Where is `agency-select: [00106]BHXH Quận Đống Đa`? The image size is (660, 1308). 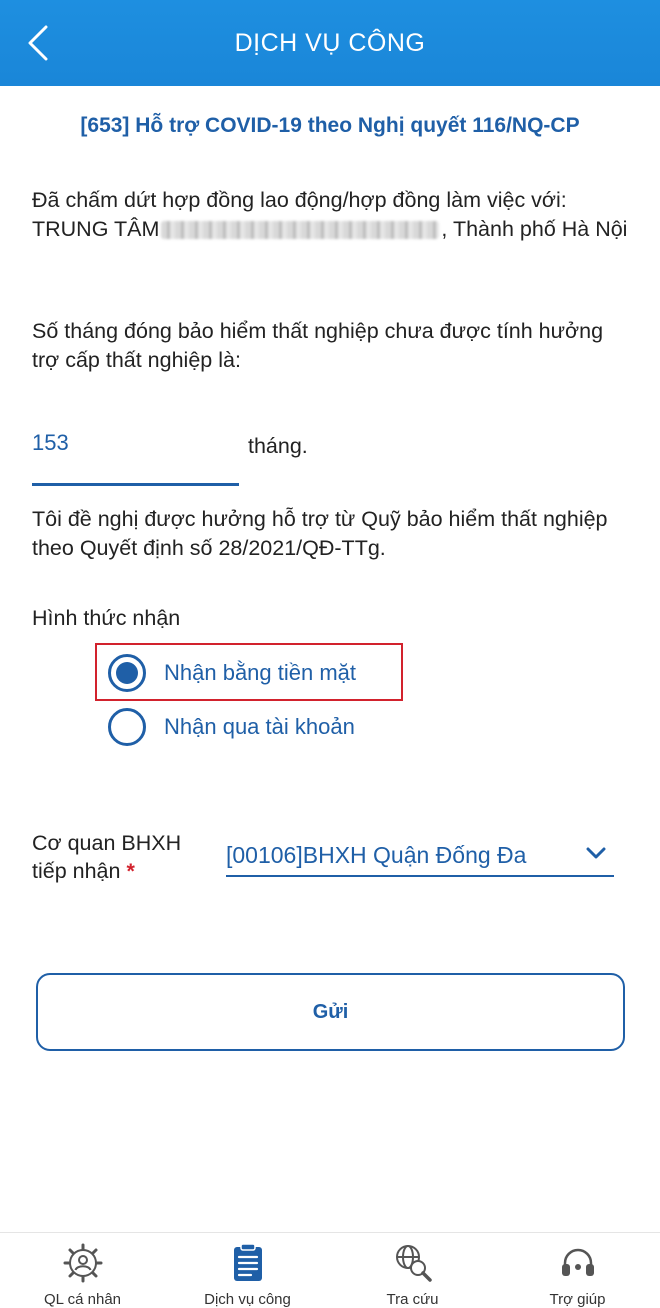 agency-select: [00106]BHXH Quận Đống Đa is located at coordinates (420, 856).